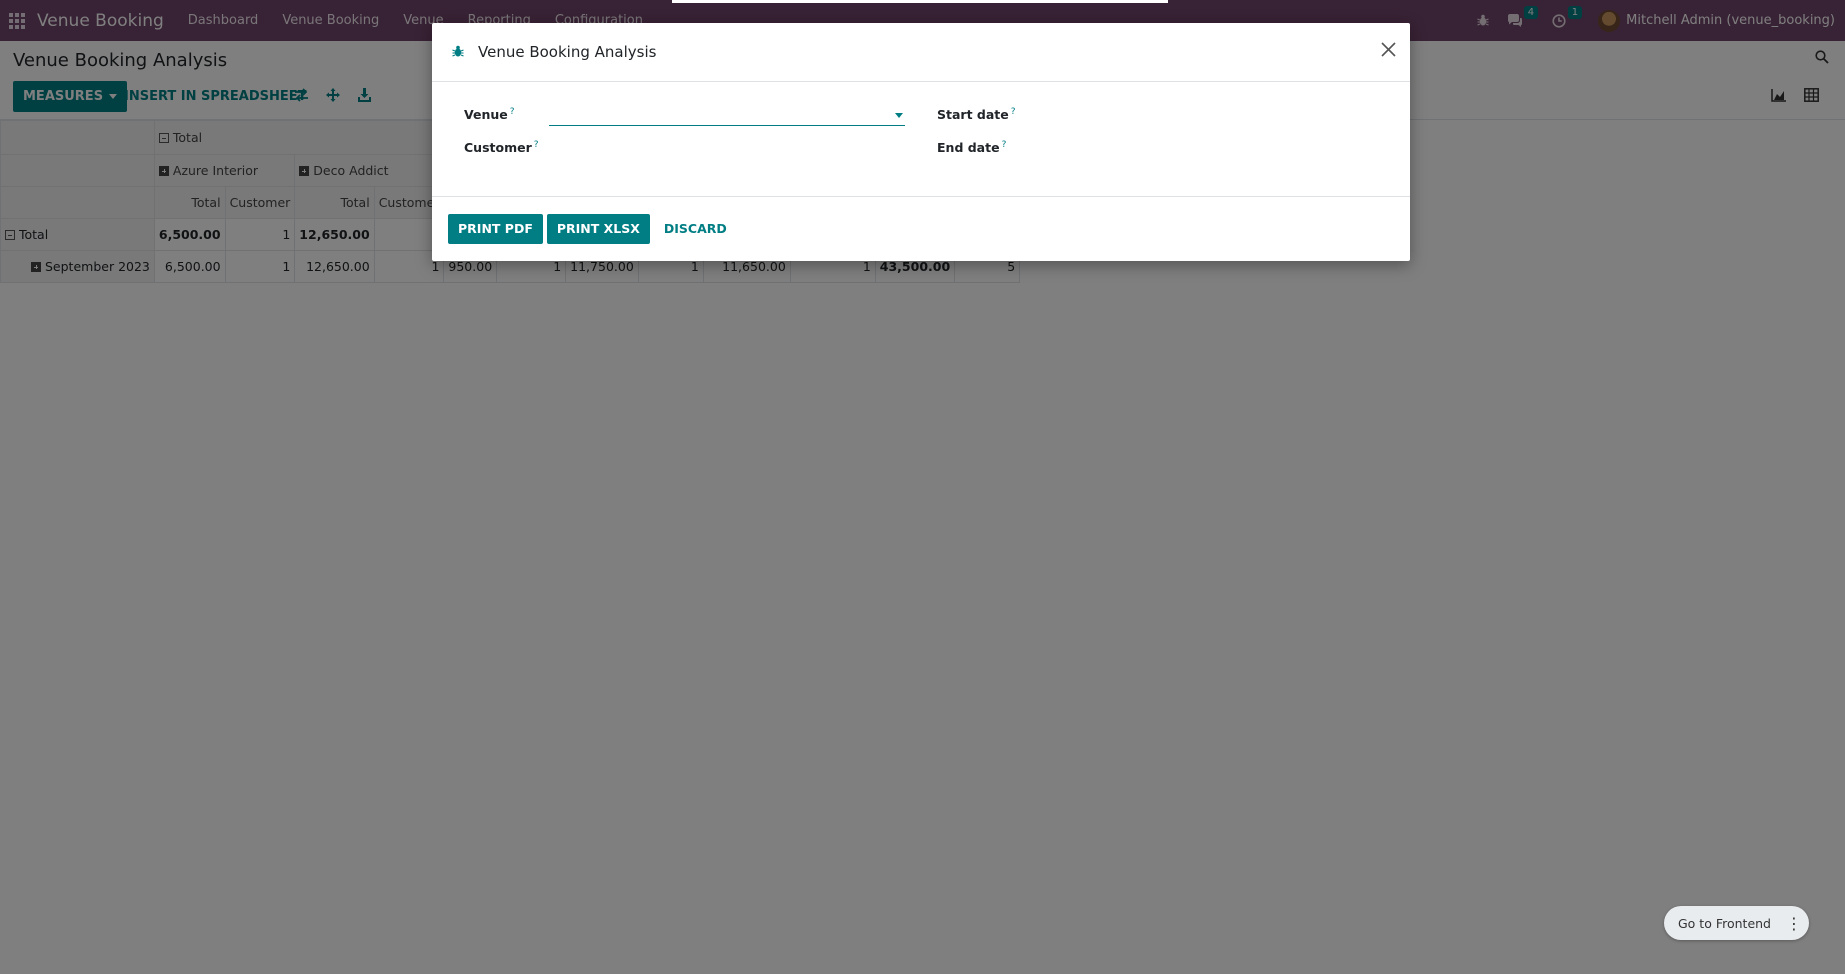 The width and height of the screenshot is (1845, 974). What do you see at coordinates (567, 52) in the screenshot?
I see `dialog-title: Venue Booking Analysis` at bounding box center [567, 52].